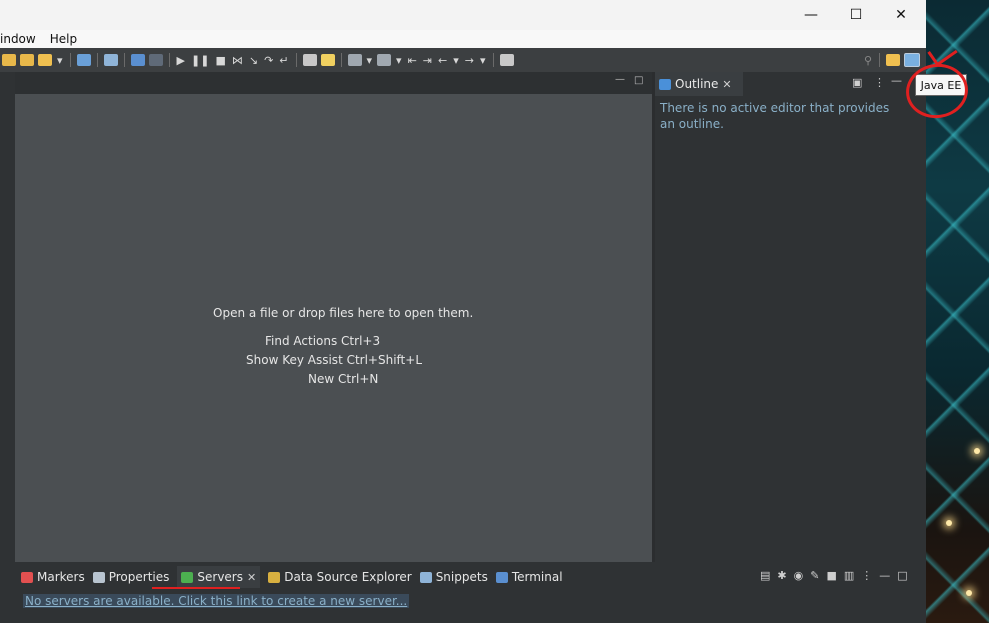  I want to click on java-ee-perspective-icon, so click(912, 60).